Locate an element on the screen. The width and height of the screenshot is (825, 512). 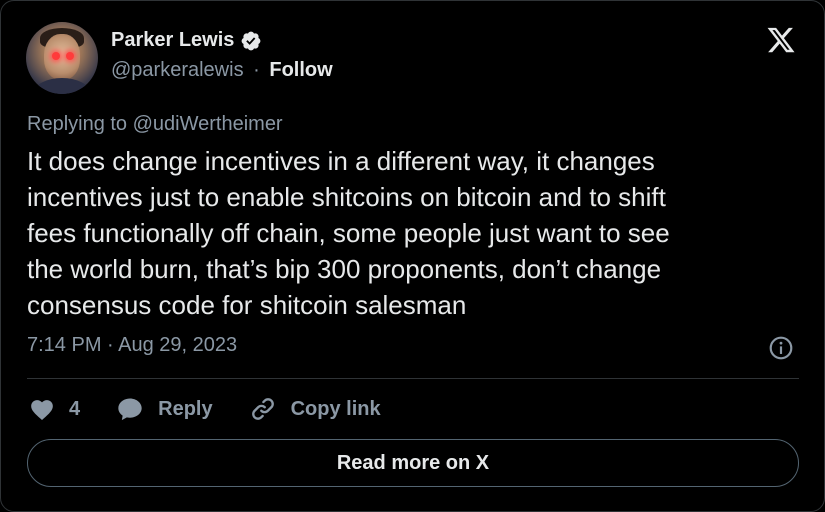
read-more-label: Read more on X is located at coordinates (413, 462).